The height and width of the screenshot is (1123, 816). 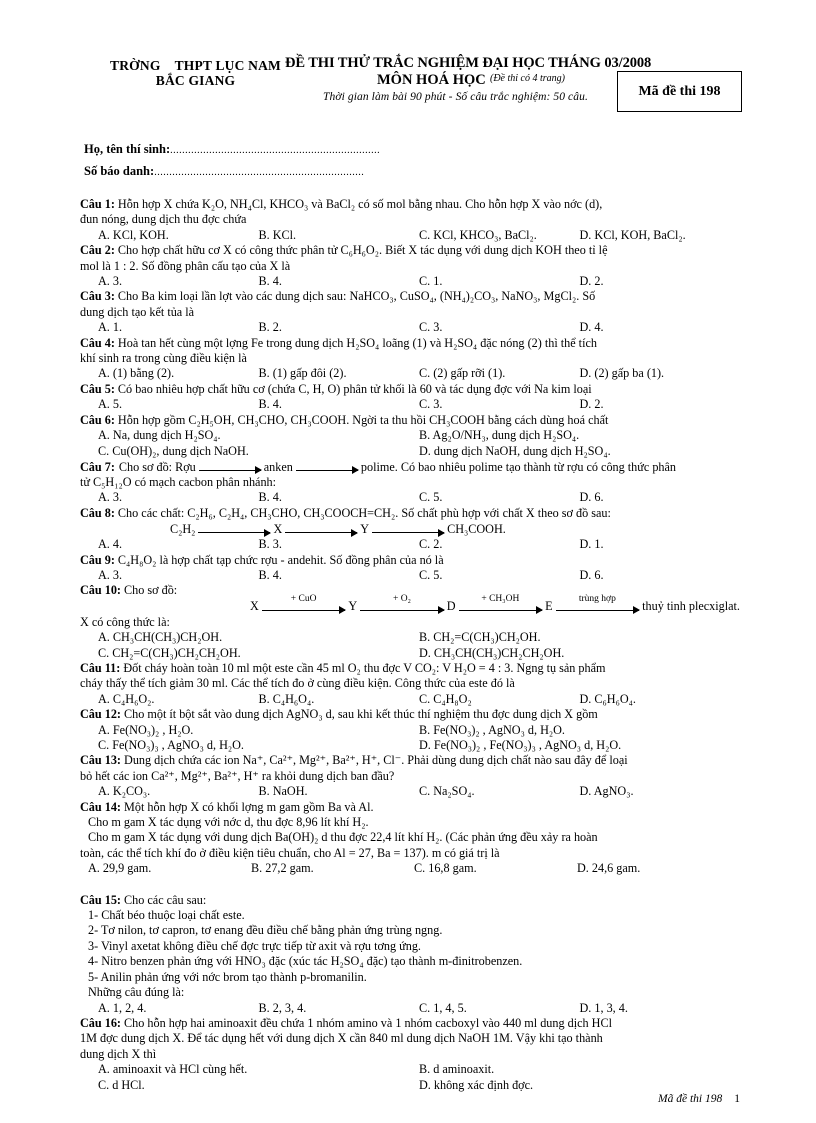 What do you see at coordinates (339, 235) in the screenshot?
I see `question-1-option-b: B. KCl.` at bounding box center [339, 235].